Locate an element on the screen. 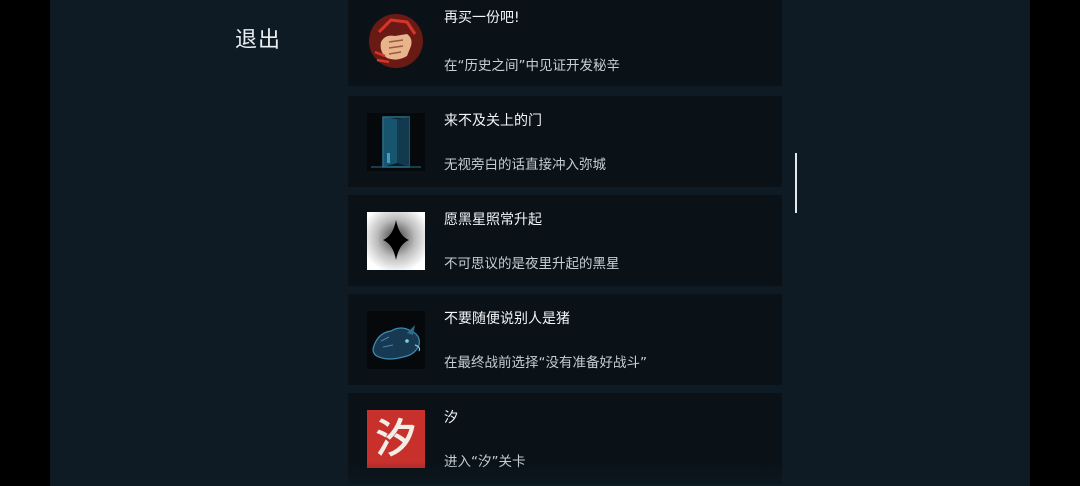 The width and height of the screenshot is (1080, 486). achievement-title: 再买一份吧! is located at coordinates (482, 18).